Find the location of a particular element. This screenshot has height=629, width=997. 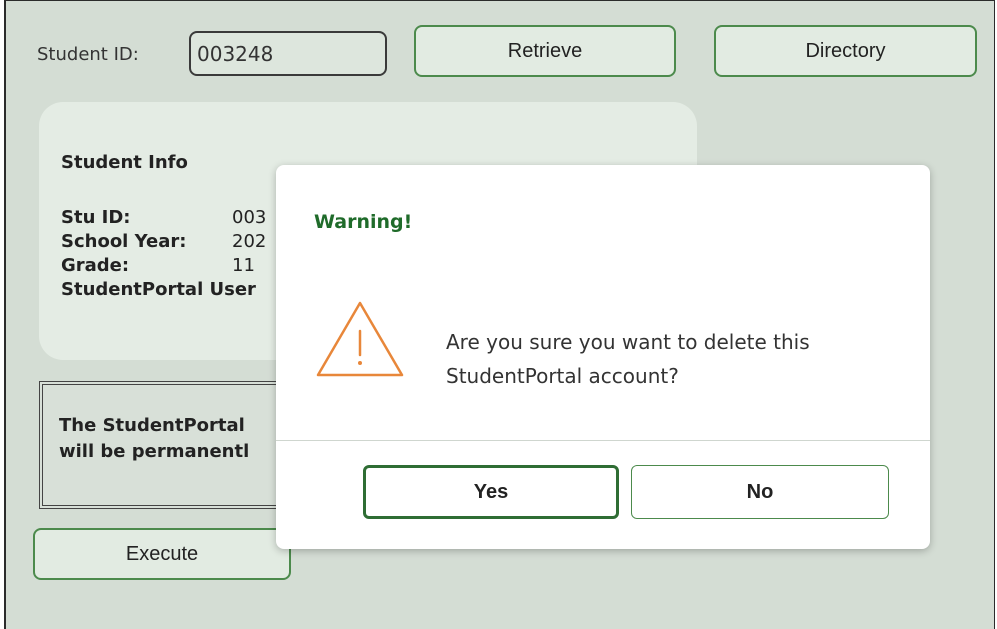

execute-button: Execute is located at coordinates (162, 554).